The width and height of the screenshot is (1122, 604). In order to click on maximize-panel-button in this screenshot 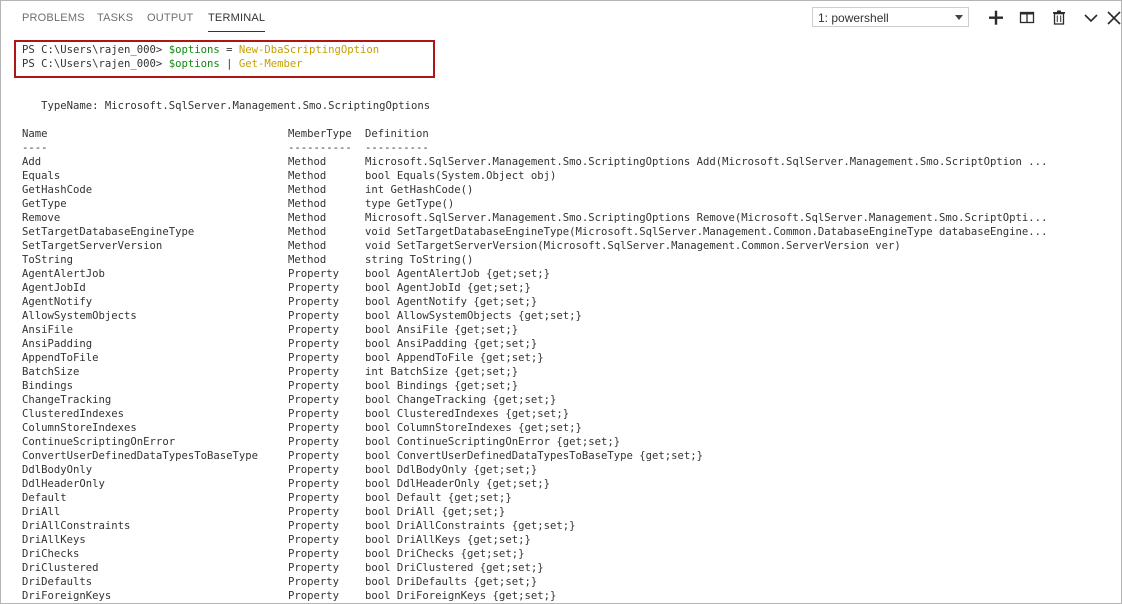, I will do `click(1091, 18)`.